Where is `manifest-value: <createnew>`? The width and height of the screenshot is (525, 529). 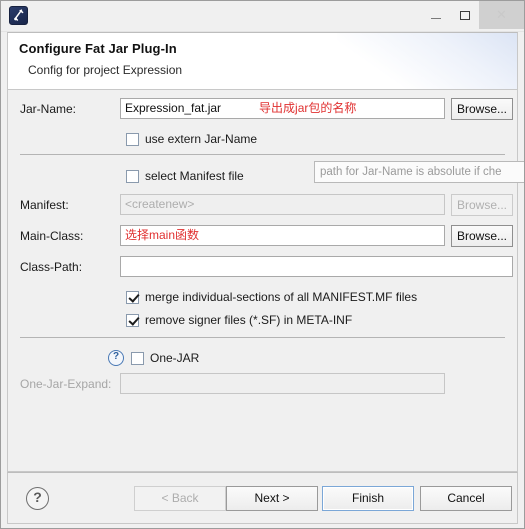 manifest-value: <createnew> is located at coordinates (160, 204).